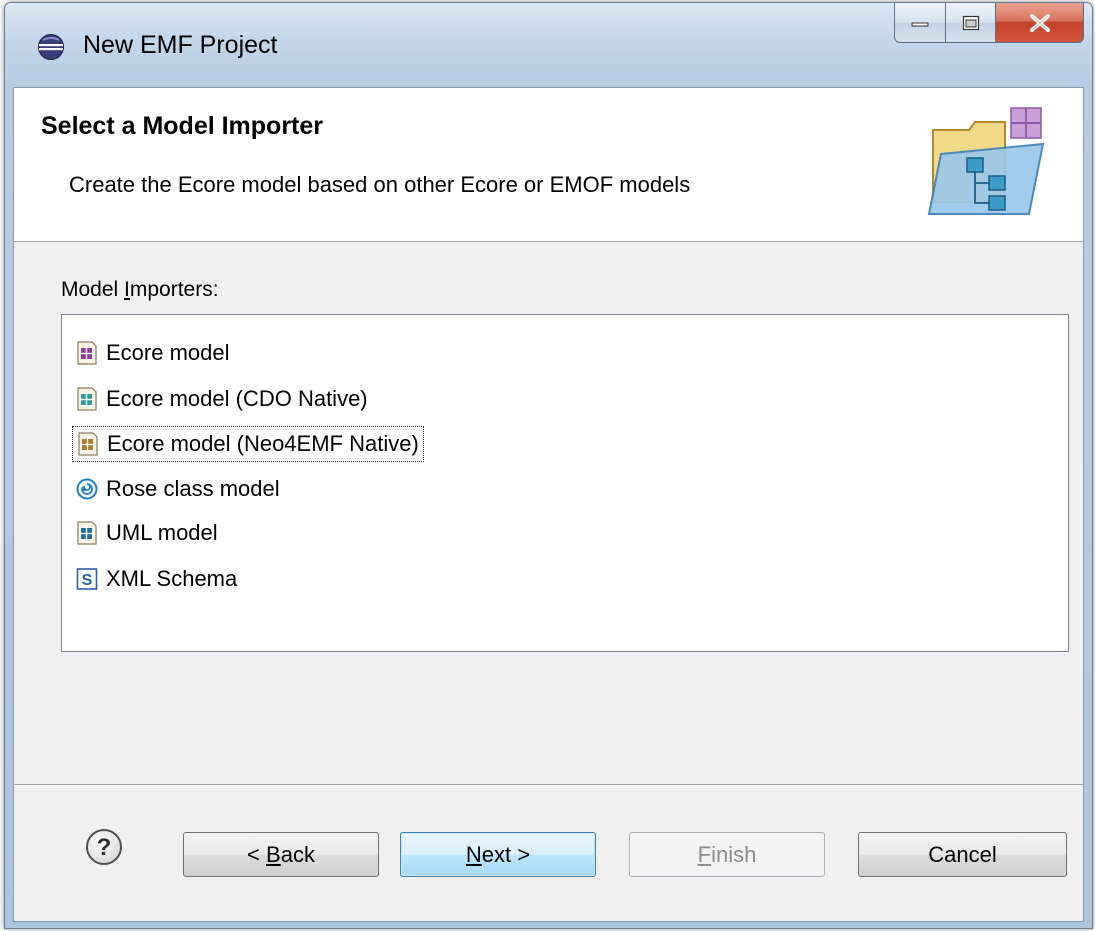  What do you see at coordinates (168, 352) in the screenshot?
I see `list-item-label: Ecore model` at bounding box center [168, 352].